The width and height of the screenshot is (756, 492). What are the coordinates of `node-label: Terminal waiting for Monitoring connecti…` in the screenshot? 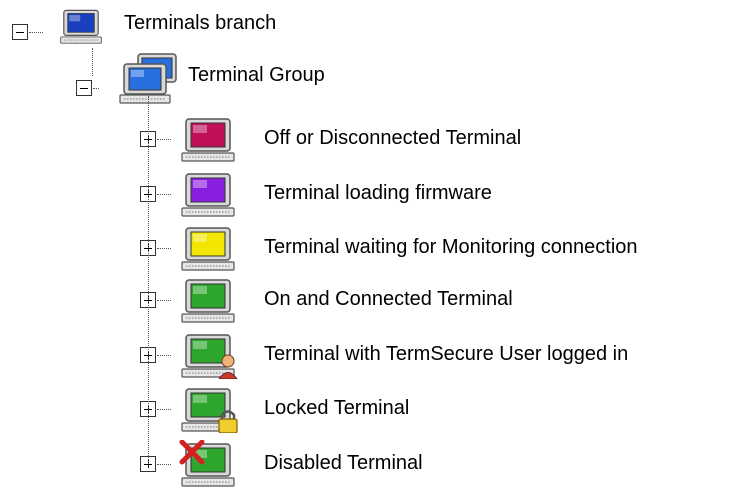 It's located at (451, 247).